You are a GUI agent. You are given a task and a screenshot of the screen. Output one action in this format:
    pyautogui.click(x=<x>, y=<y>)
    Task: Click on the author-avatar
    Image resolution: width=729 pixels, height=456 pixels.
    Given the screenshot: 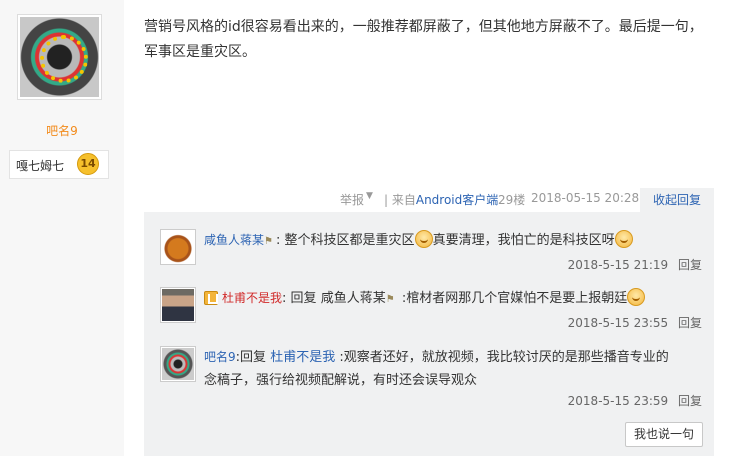 What is the action you would take?
    pyautogui.click(x=59, y=57)
    